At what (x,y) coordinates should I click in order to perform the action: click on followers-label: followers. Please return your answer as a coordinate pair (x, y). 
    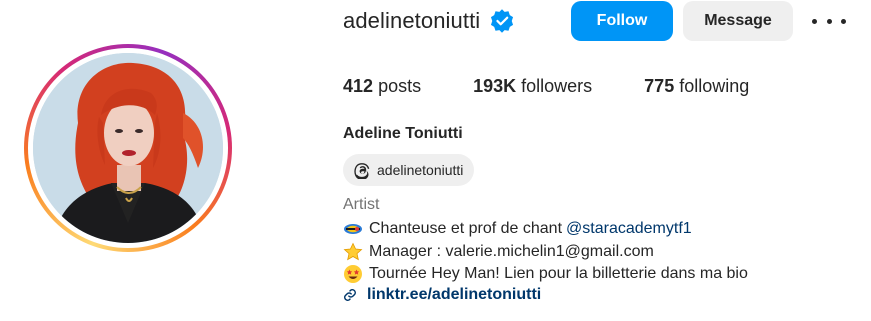
    Looking at the image, I should click on (557, 86).